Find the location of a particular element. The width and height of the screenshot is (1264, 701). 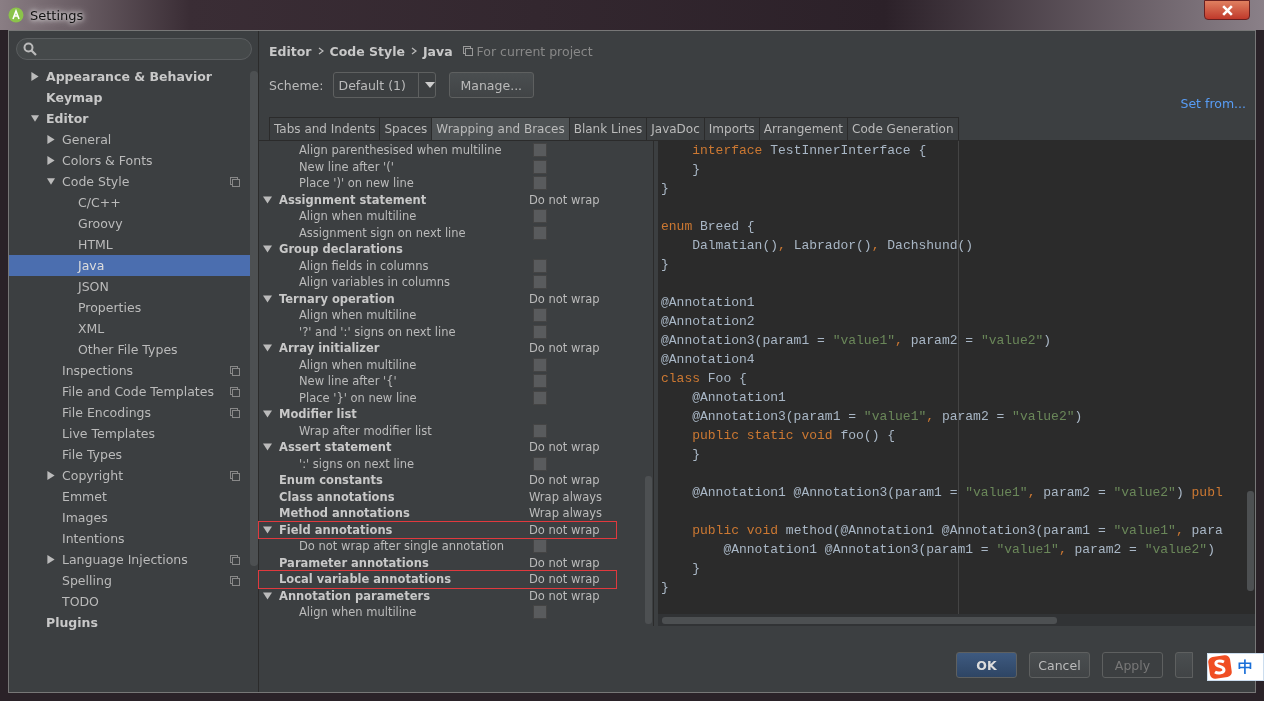

dialog-button: OK is located at coordinates (986, 665).